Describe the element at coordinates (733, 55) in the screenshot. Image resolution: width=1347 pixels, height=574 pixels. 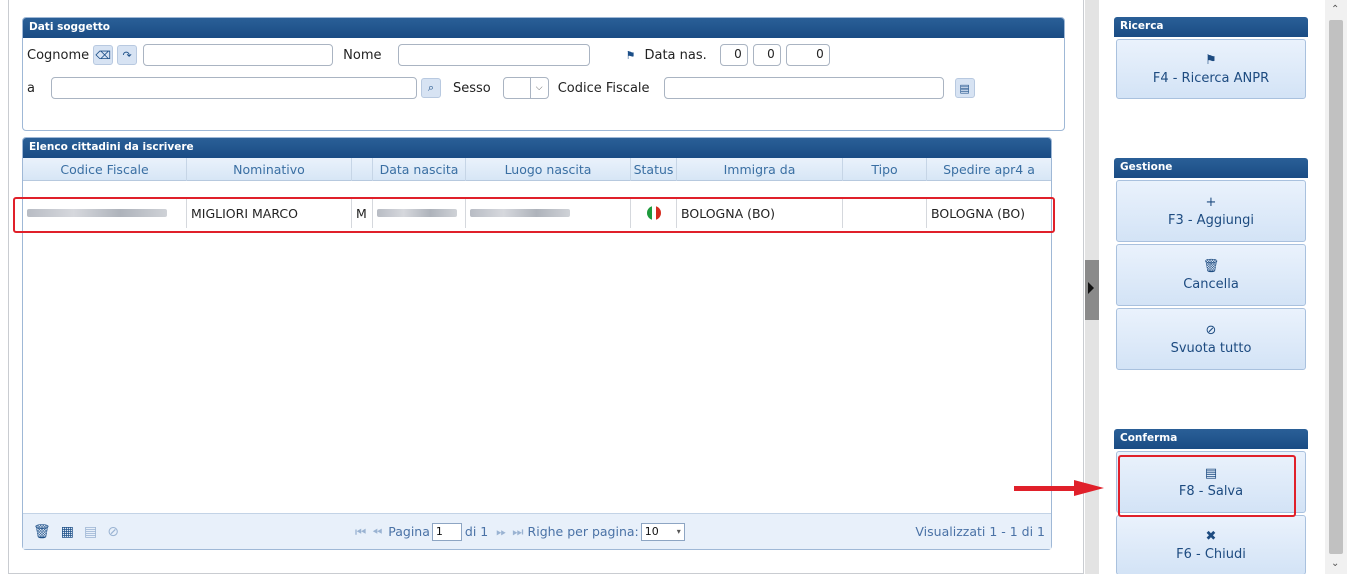
I see `data-nas-day: 0` at that location.